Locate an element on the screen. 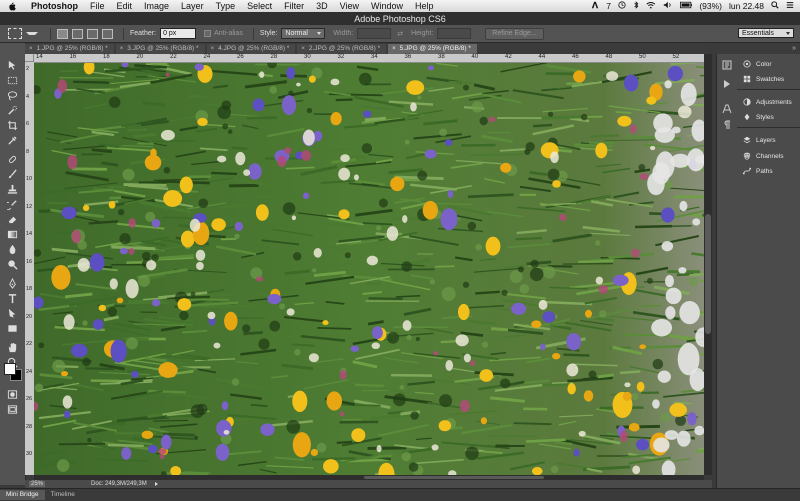  tab-document-1: ×1.JPG @ 25% (RGB/8) * is located at coordinates (69, 49).